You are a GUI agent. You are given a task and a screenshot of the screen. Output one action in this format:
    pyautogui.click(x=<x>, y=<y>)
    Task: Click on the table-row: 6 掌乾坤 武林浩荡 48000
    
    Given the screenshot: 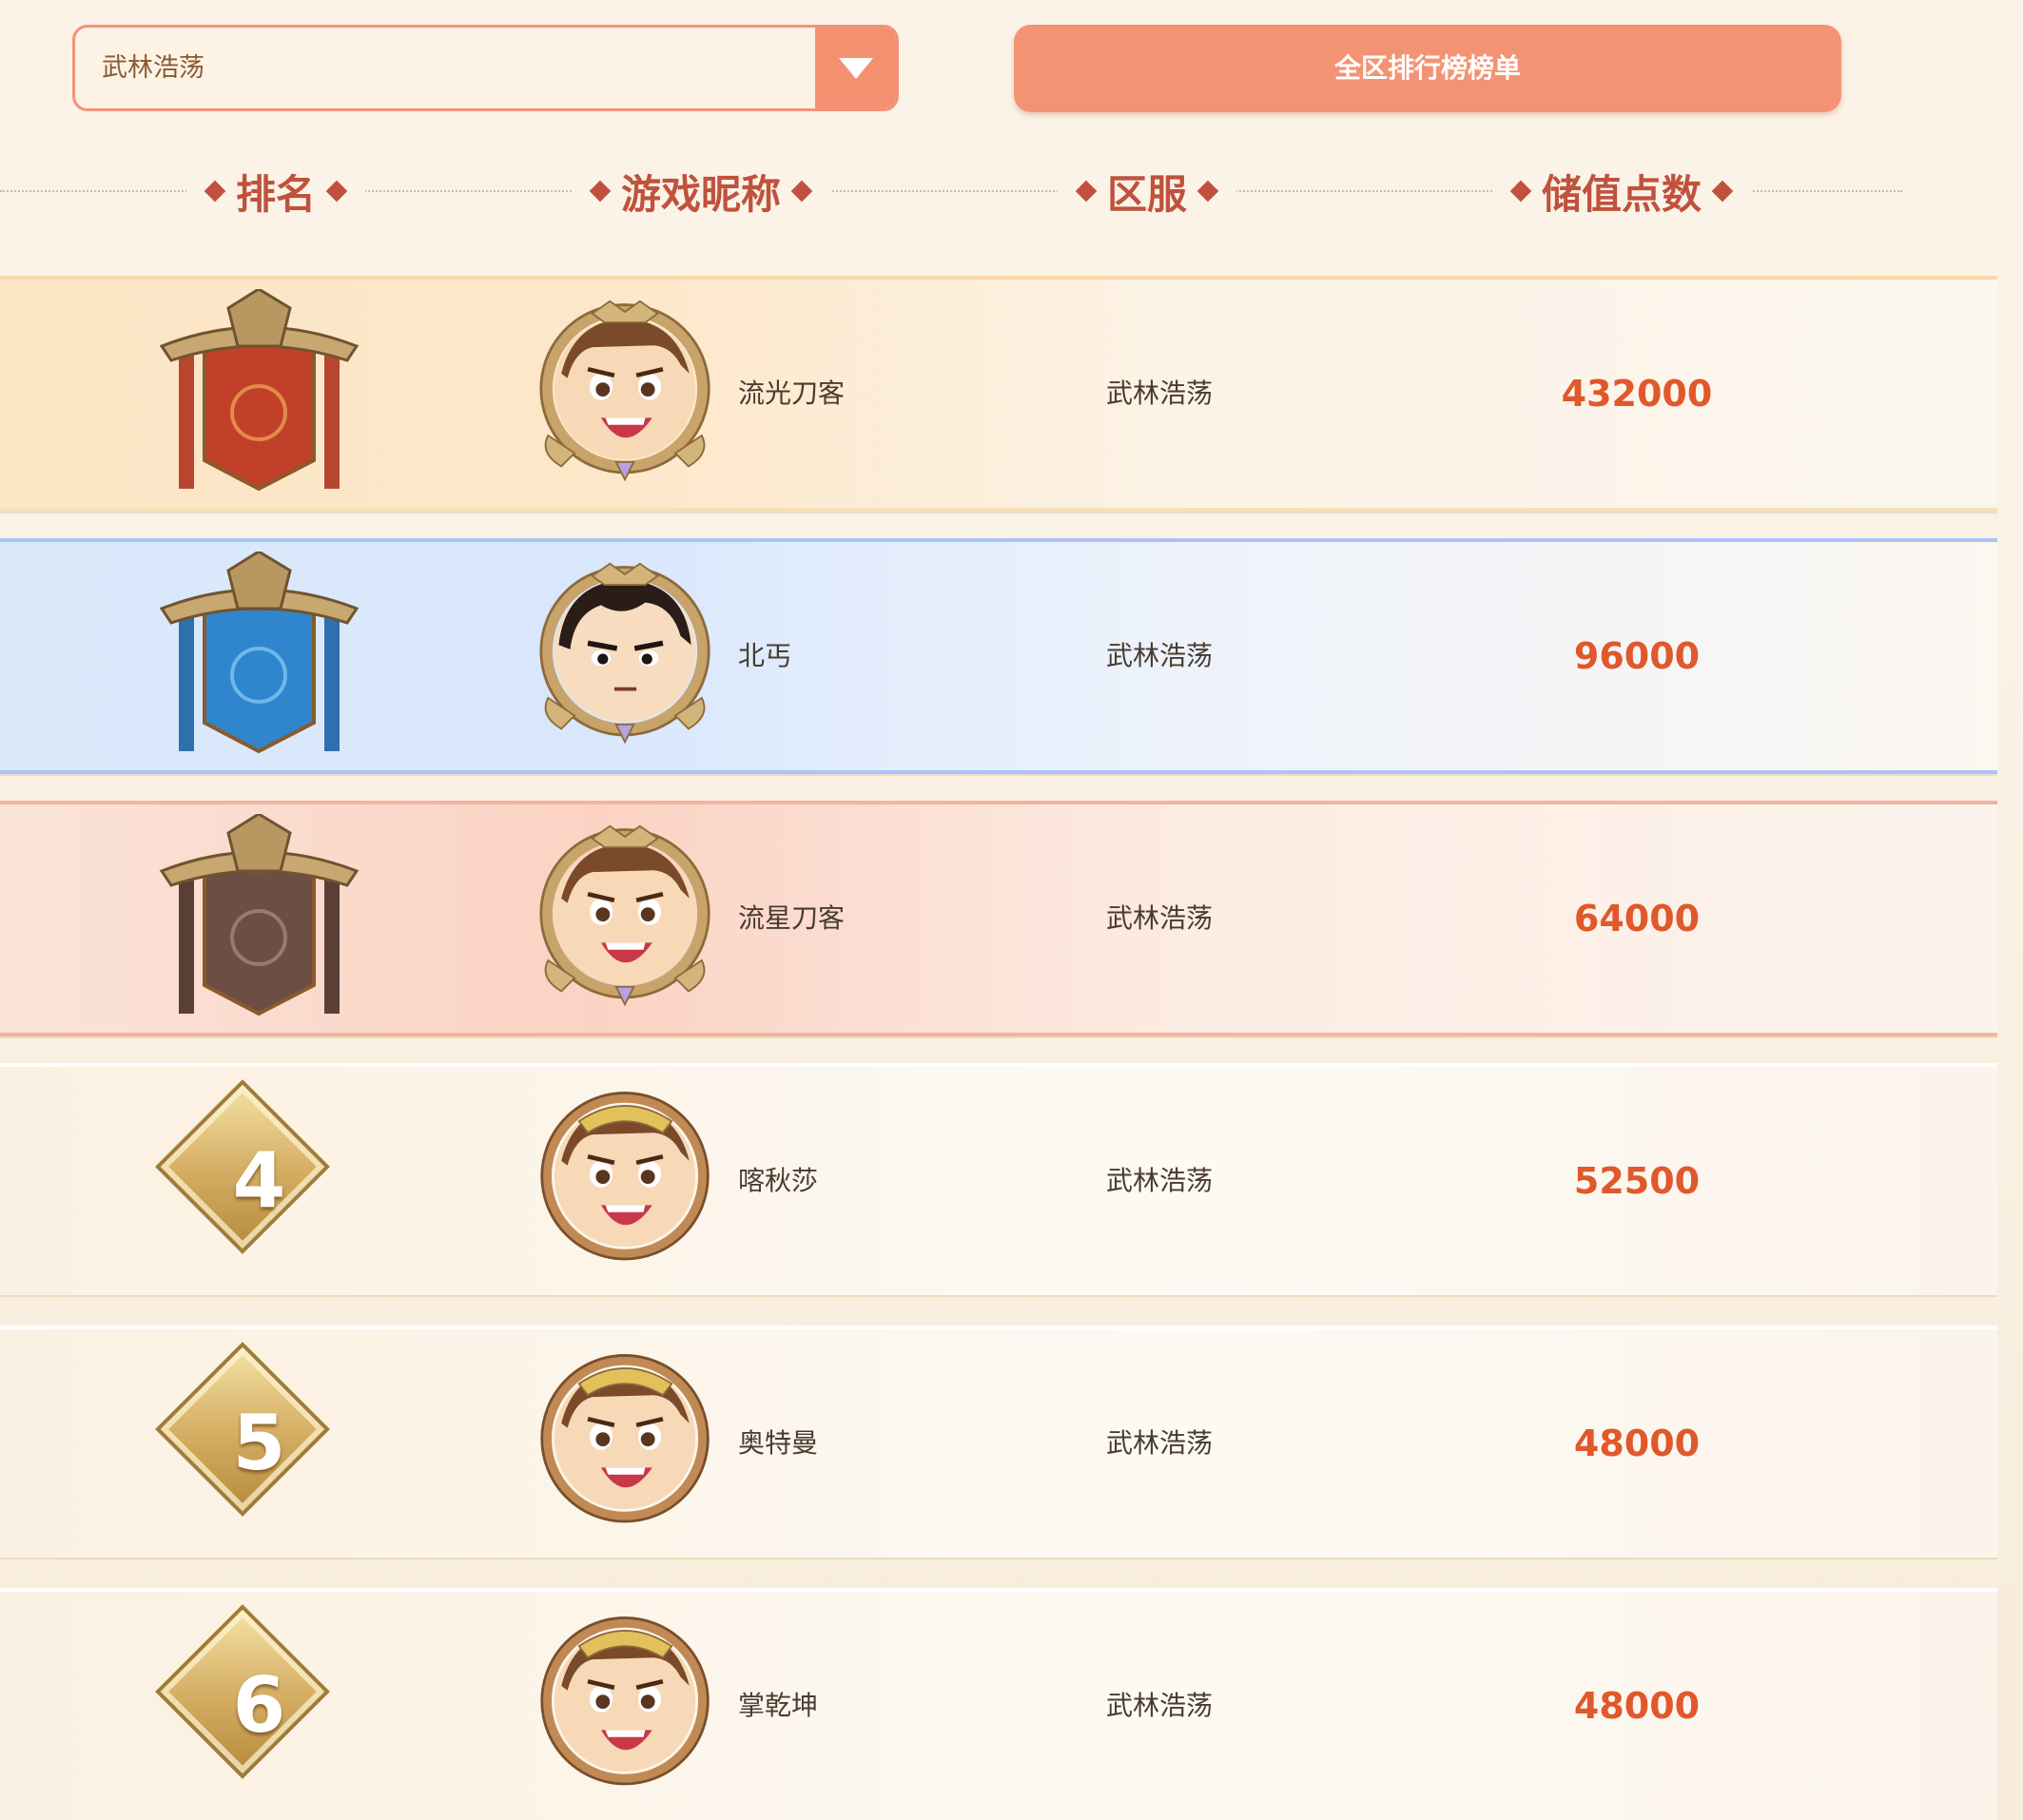 What is the action you would take?
    pyautogui.click(x=998, y=1704)
    